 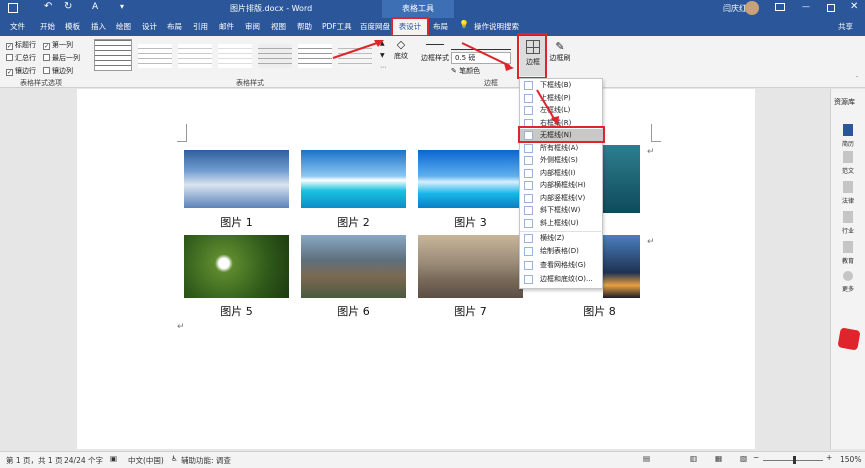 I want to click on resume-icon, so click(x=848, y=130).